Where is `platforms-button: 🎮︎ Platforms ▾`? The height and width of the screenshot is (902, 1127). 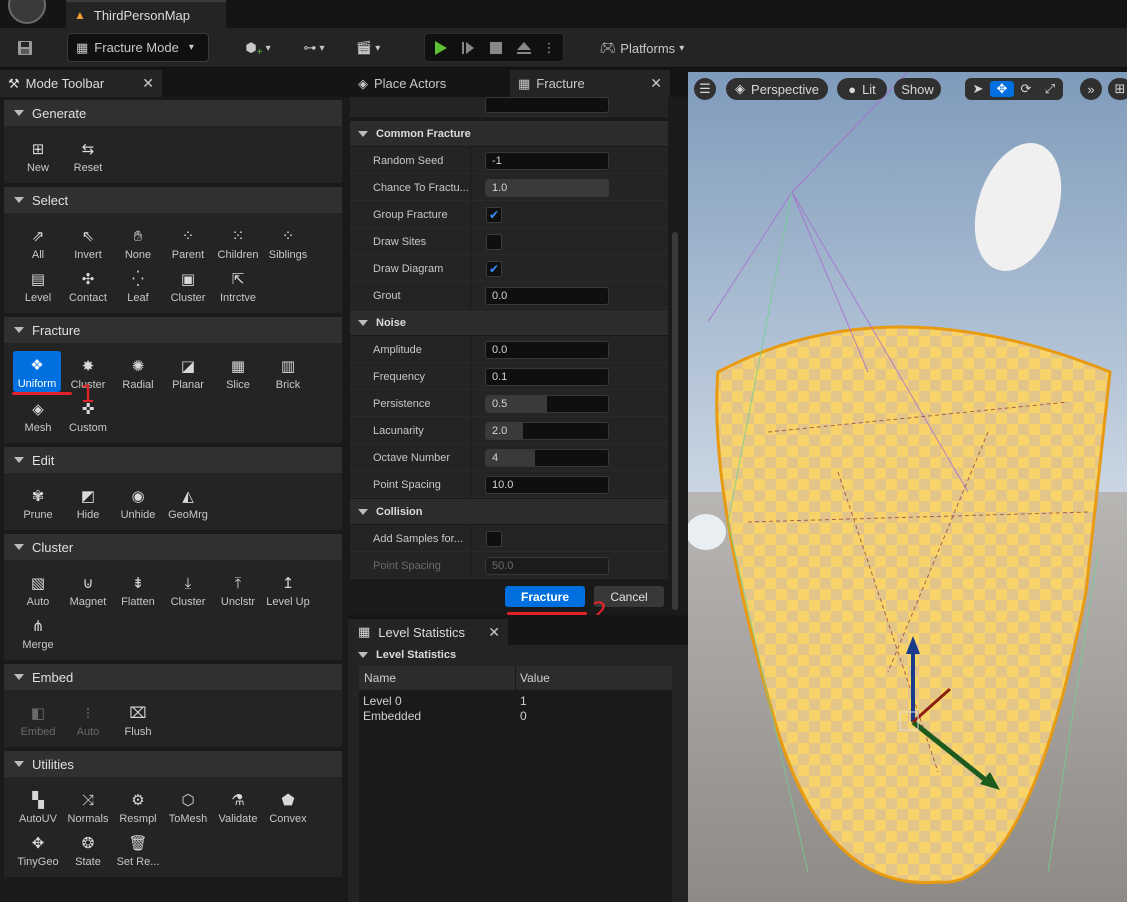
platforms-button: 🎮︎ Platforms ▾ is located at coordinates (642, 48).